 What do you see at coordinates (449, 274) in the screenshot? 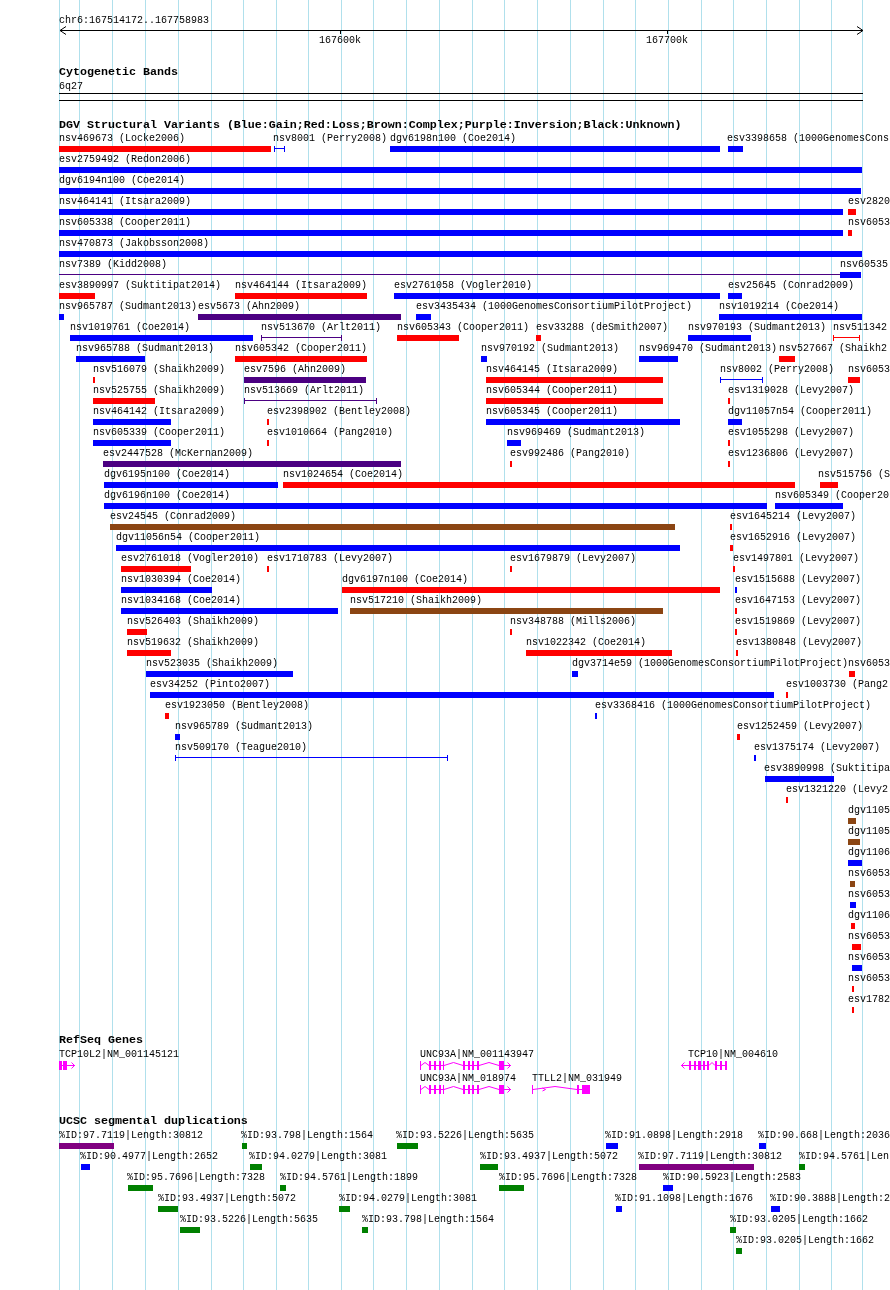
I see `variant-line` at bounding box center [449, 274].